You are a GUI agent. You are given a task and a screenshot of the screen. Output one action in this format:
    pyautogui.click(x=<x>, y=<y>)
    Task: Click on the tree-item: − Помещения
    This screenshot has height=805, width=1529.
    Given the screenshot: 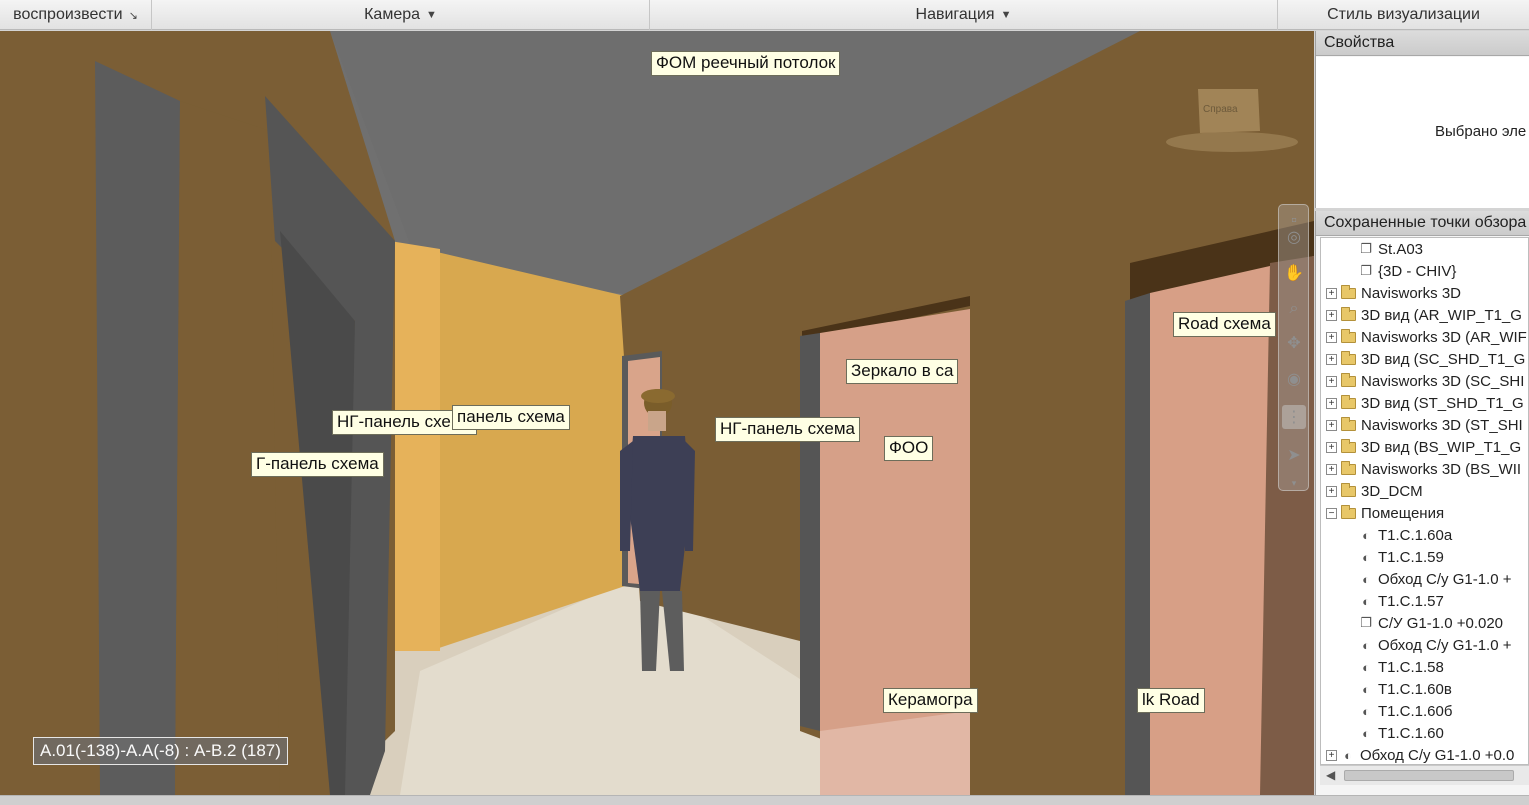 What is the action you would take?
    pyautogui.click(x=1424, y=513)
    